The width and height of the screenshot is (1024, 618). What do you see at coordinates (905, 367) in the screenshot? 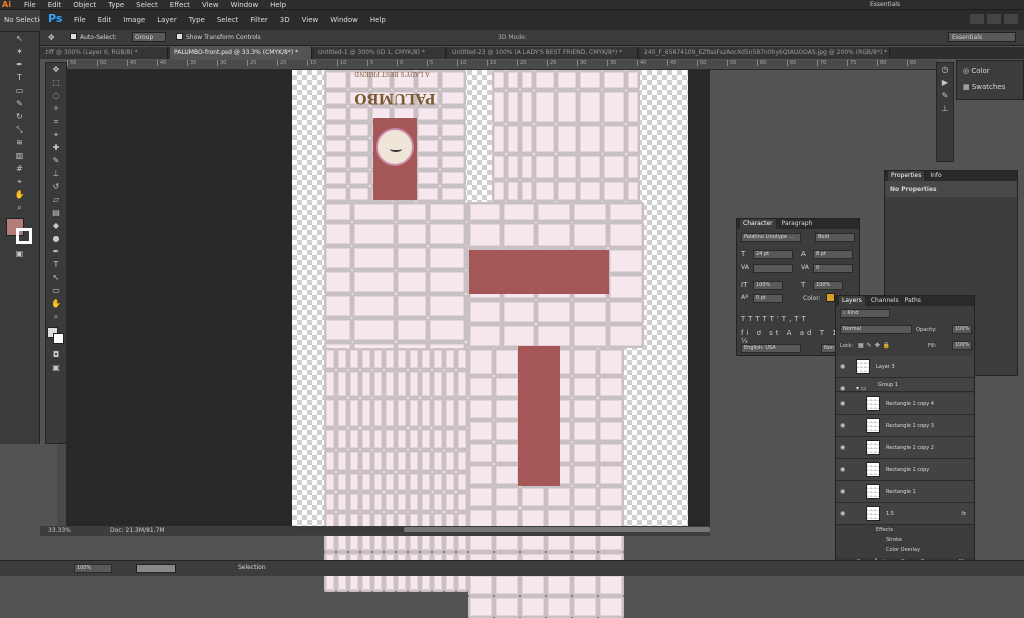
I see `layer-row: ◉ Layer 3` at bounding box center [905, 367].